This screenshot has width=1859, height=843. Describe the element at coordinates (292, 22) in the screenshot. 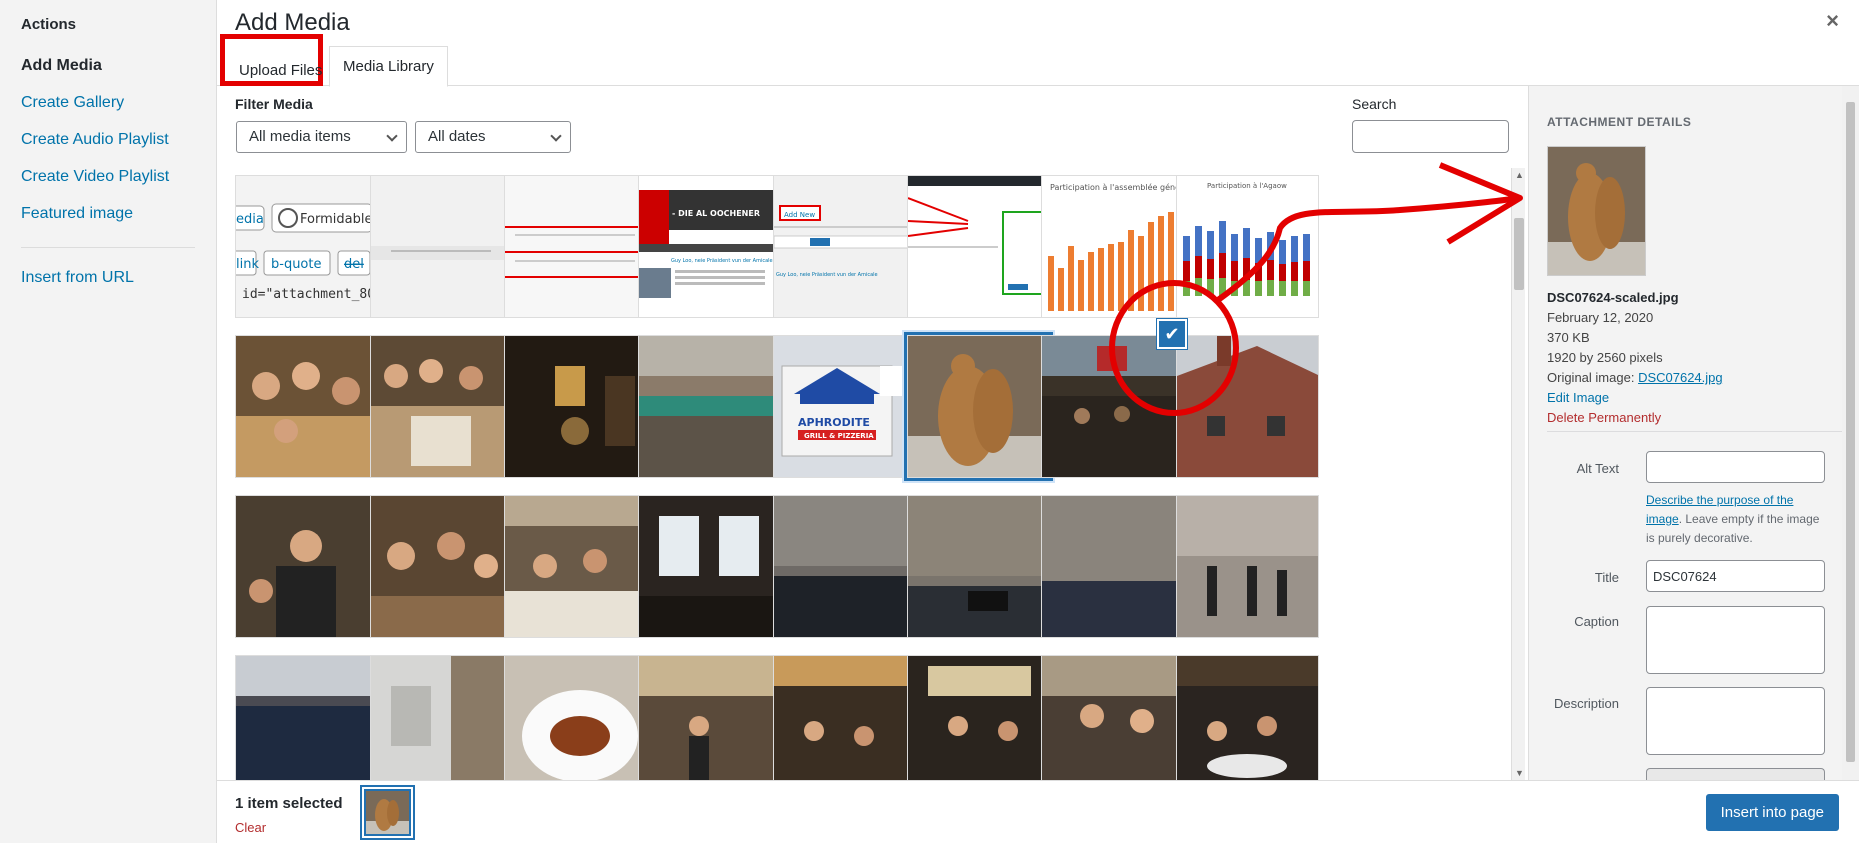

I see `modal-title: Add Media` at that location.